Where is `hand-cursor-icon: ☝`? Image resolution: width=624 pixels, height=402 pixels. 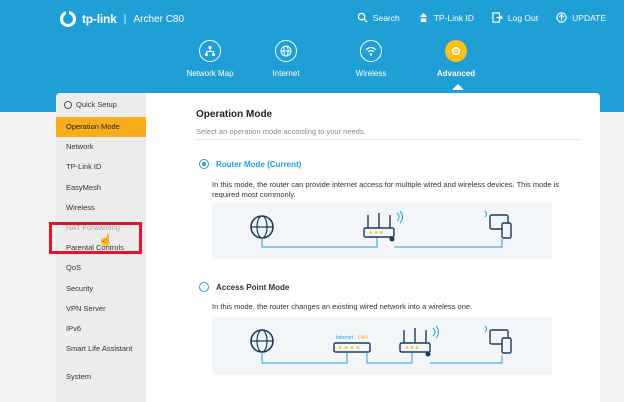 hand-cursor-icon: ☝ is located at coordinates (105, 240).